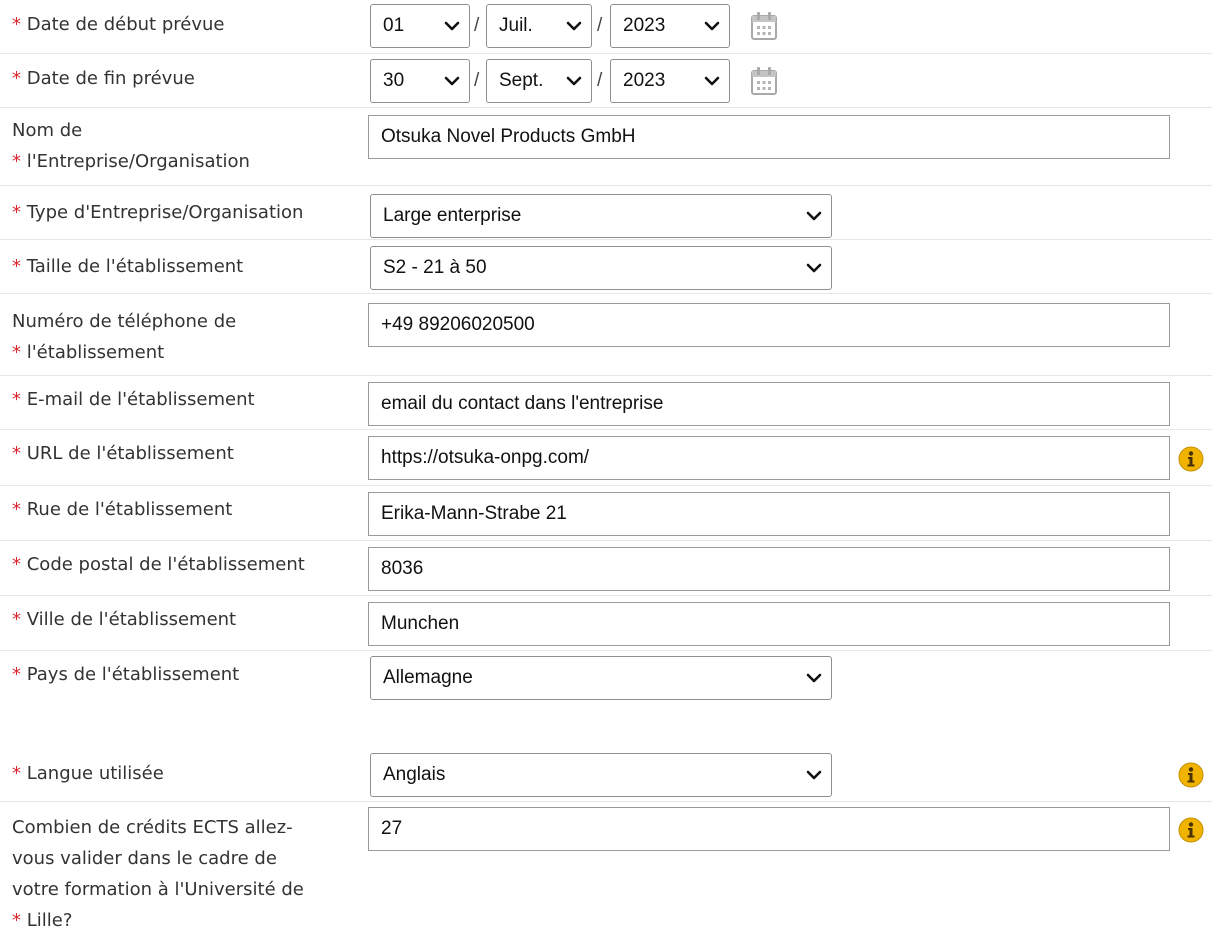 Image resolution: width=1212 pixels, height=942 pixels. I want to click on postal-code-label: * Code postal de l'établissement, so click(158, 564).